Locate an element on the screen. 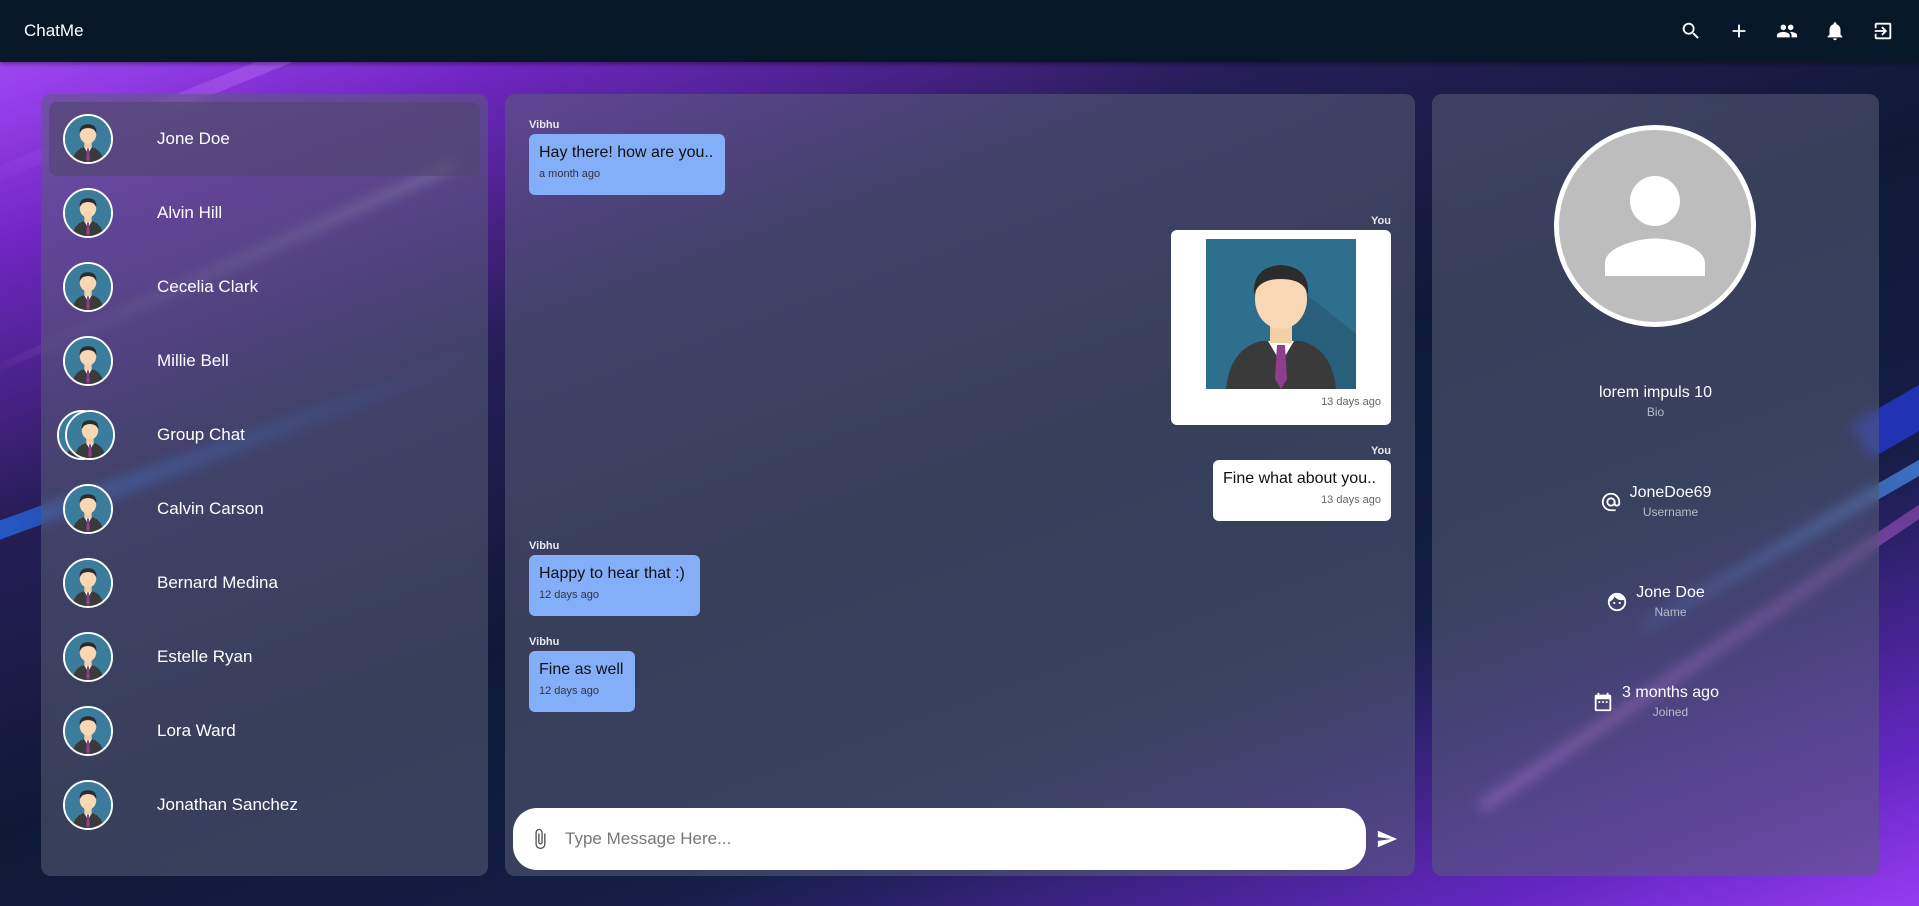  search-icon is located at coordinates (1691, 31).